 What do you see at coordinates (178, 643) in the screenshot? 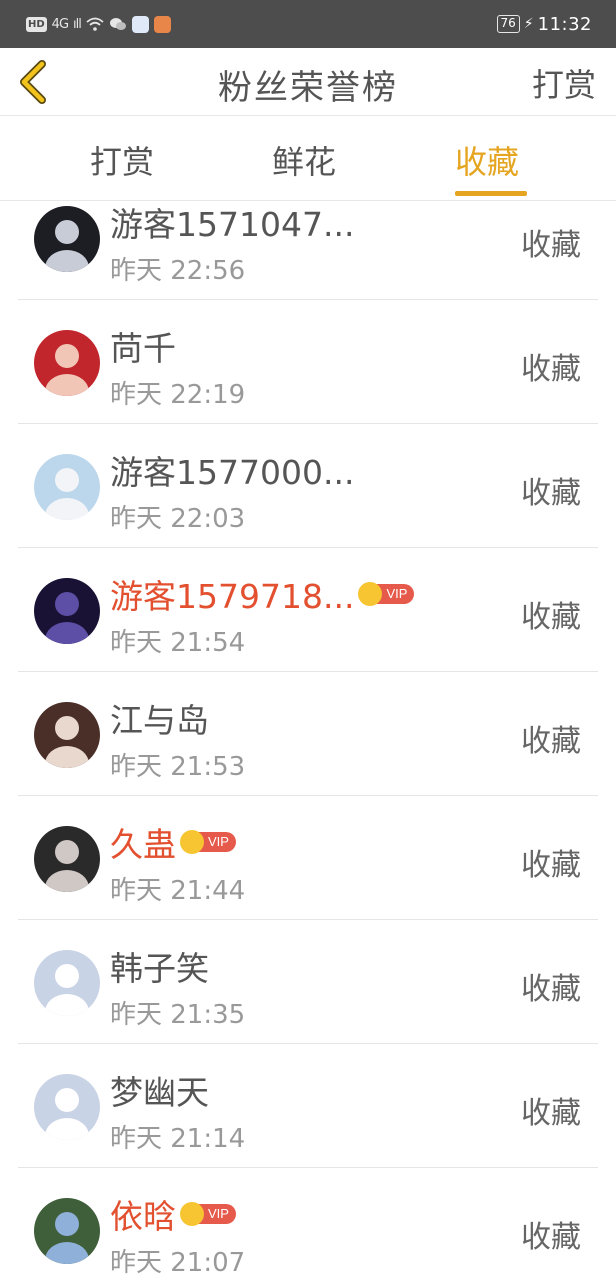
I see `timestamp: 昨天 21:54` at bounding box center [178, 643].